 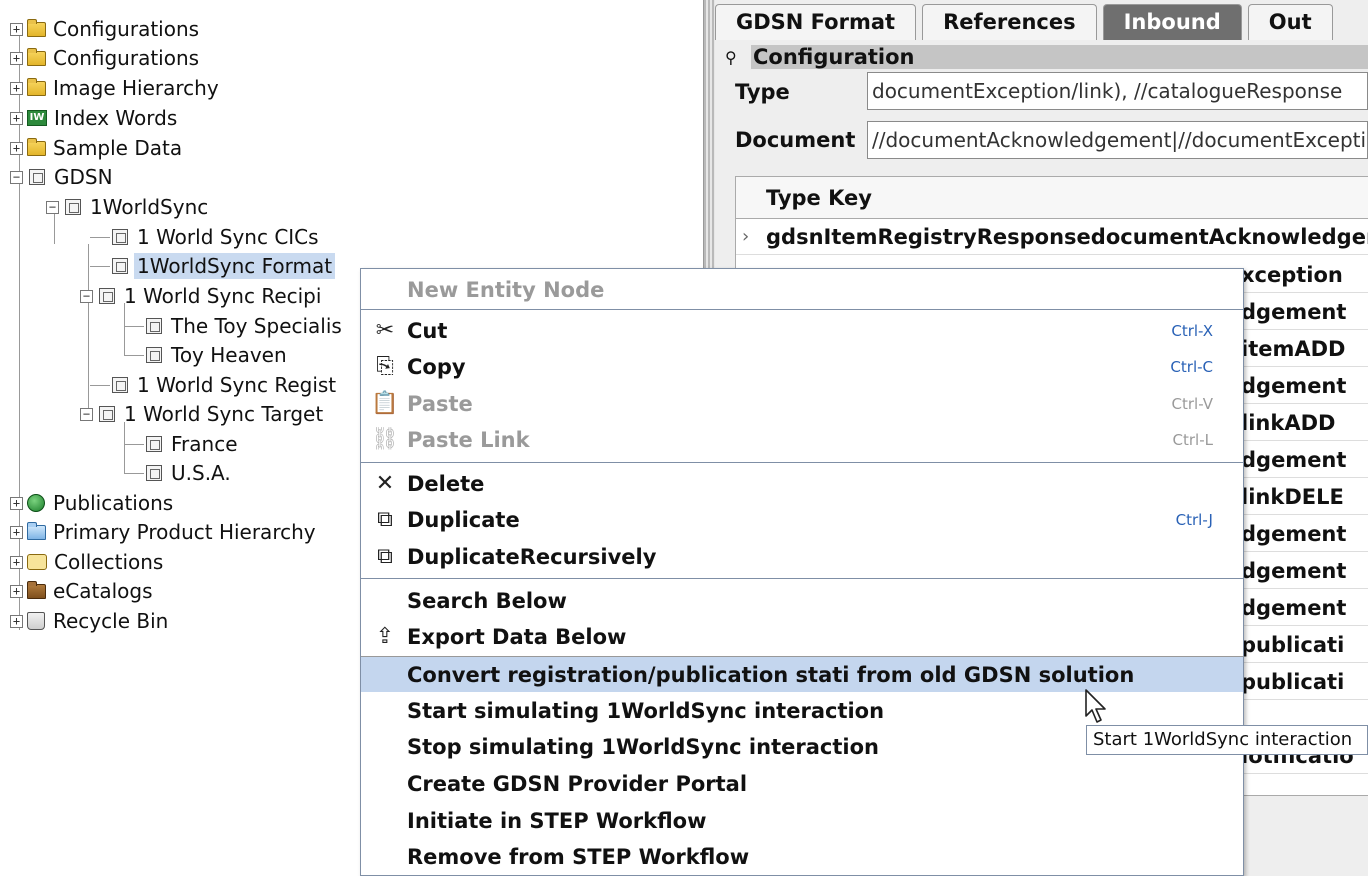 I want to click on tree-node-usa: U.S.A., so click(x=179, y=473).